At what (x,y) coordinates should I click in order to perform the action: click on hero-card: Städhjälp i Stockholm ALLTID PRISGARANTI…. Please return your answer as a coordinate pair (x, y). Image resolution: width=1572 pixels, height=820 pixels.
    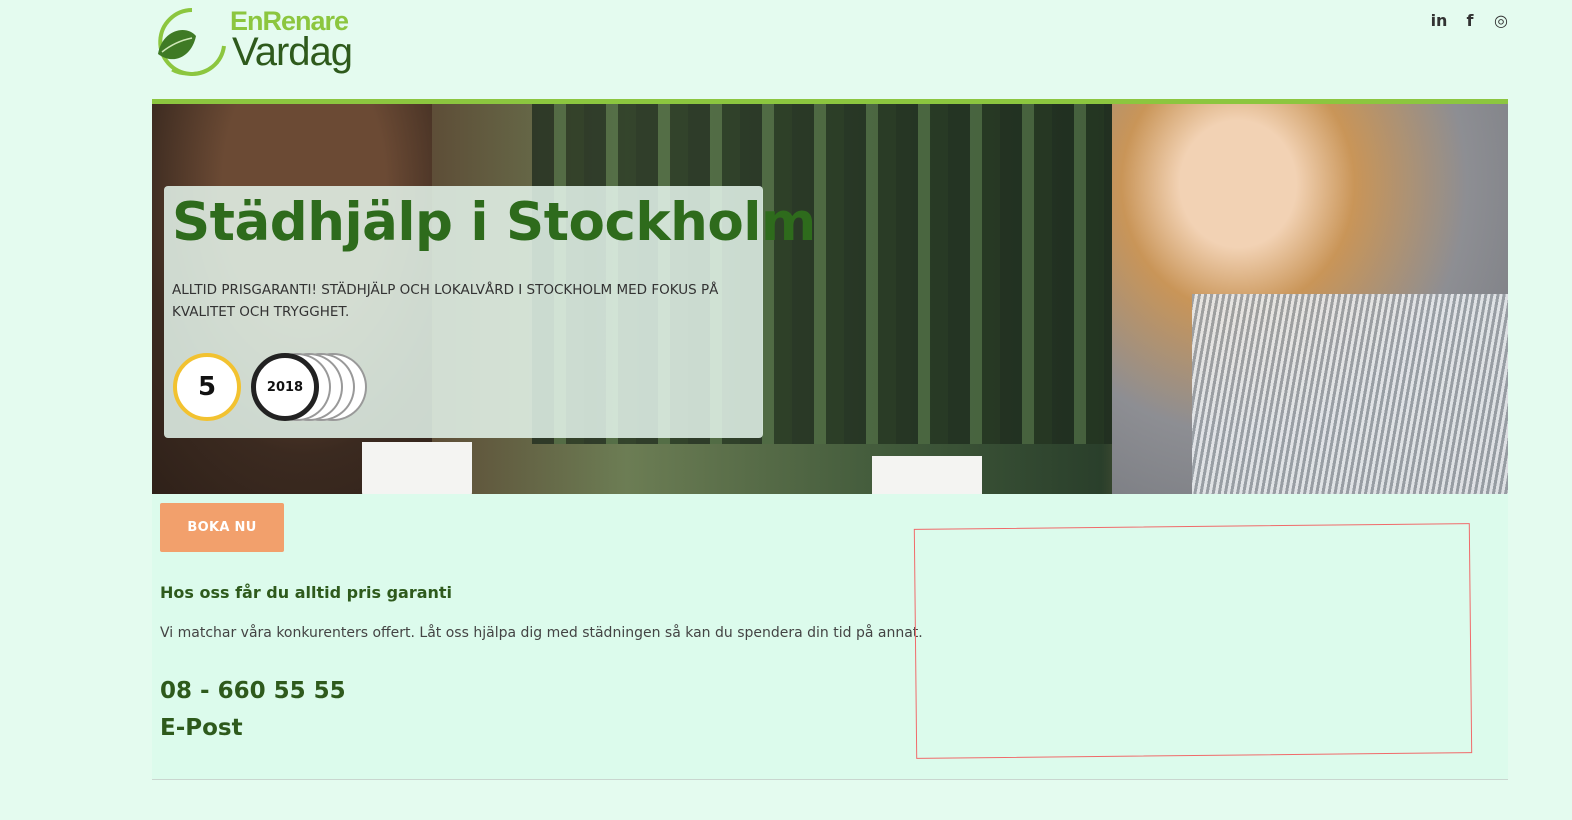
    Looking at the image, I should click on (490, 312).